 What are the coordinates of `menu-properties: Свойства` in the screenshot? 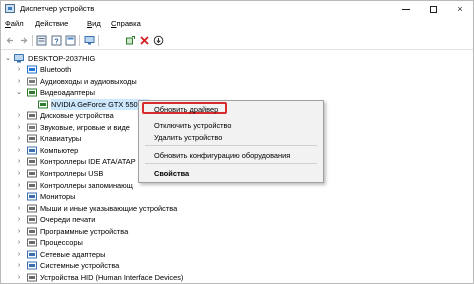 It's located at (171, 173).